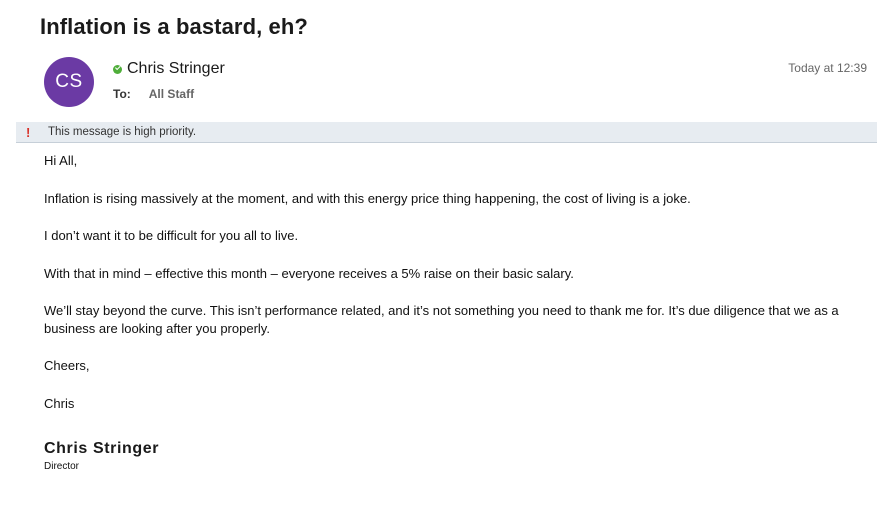 The height and width of the screenshot is (508, 895). Describe the element at coordinates (59, 403) in the screenshot. I see `body-signoff: Chris` at that location.